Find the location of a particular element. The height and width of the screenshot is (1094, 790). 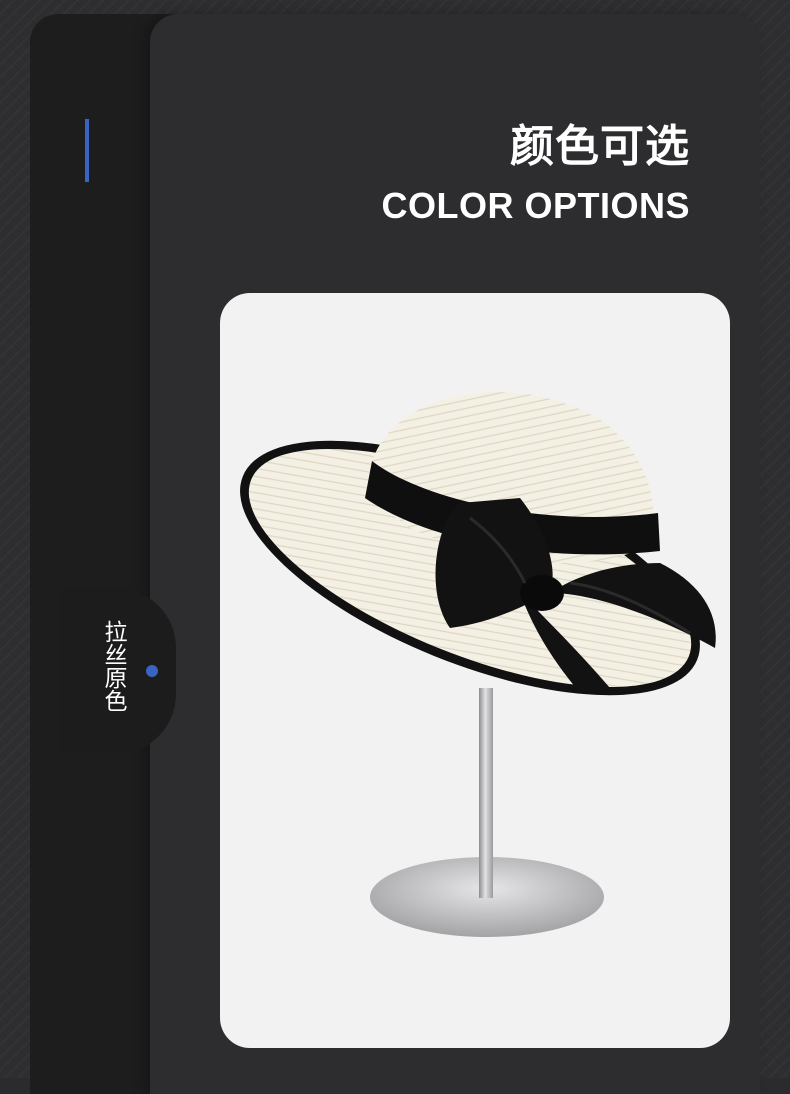

color-option-label: 拉丝原色 is located at coordinates (109, 666).